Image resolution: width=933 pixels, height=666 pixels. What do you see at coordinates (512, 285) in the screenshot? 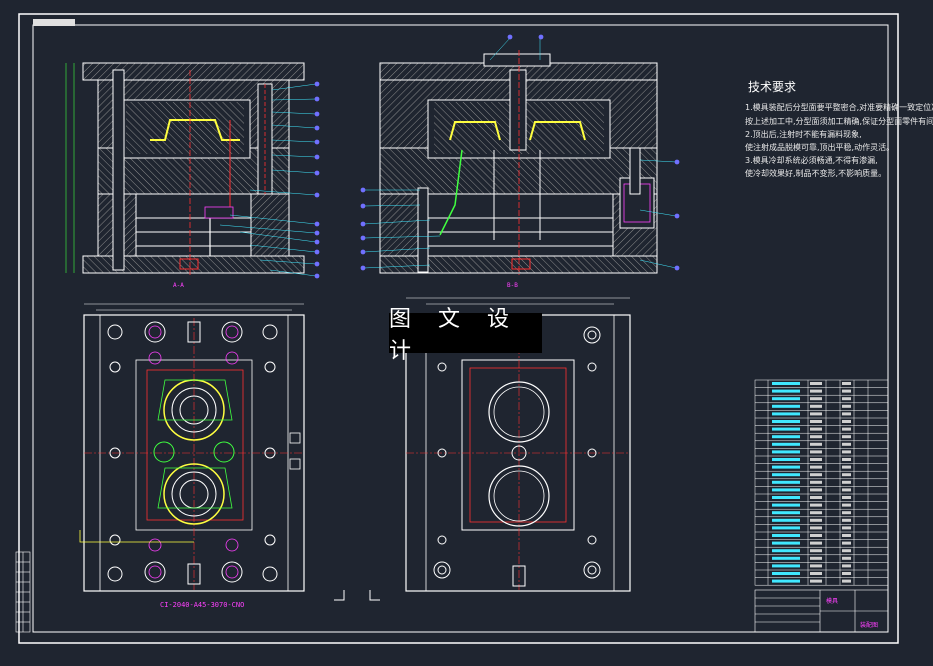
I see `section-label-right: B-B` at bounding box center [512, 285].